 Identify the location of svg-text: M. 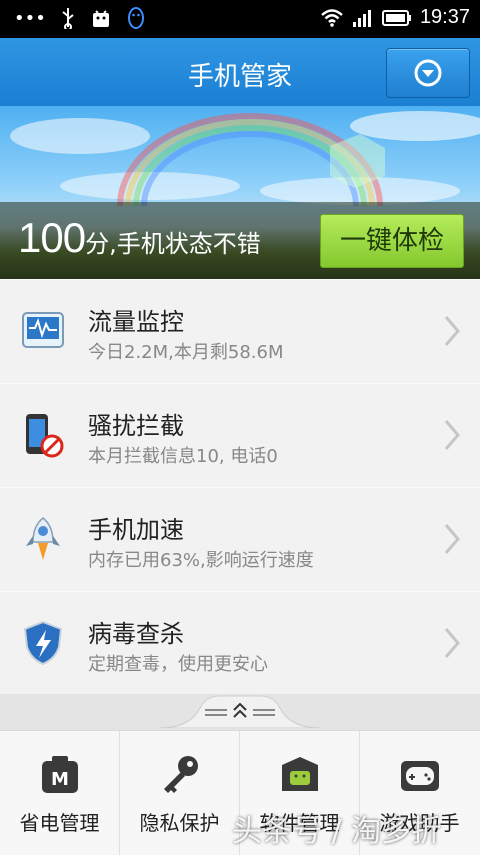
(60, 779).